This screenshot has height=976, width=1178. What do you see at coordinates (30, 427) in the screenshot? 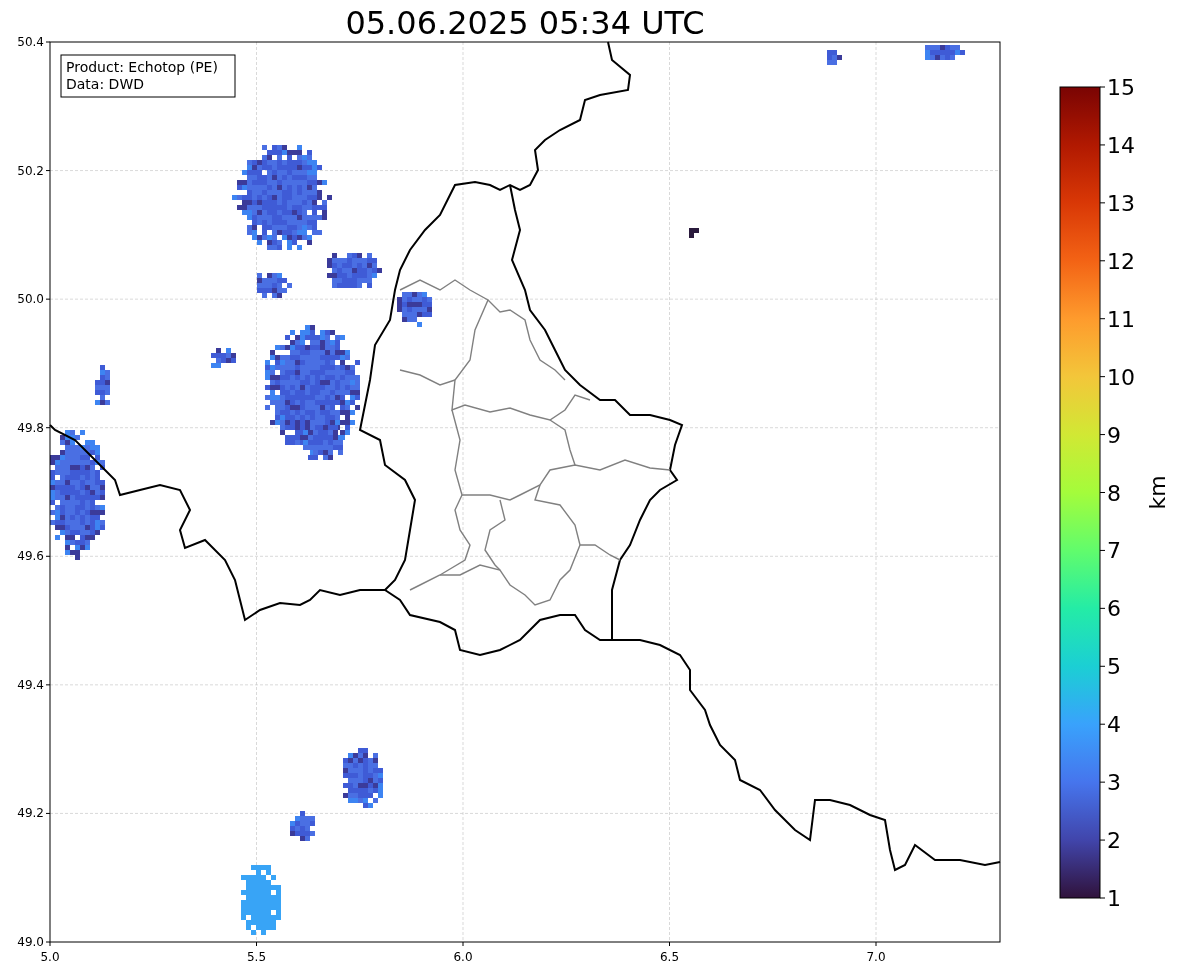
I see `tick-label: 49.8` at bounding box center [30, 427].